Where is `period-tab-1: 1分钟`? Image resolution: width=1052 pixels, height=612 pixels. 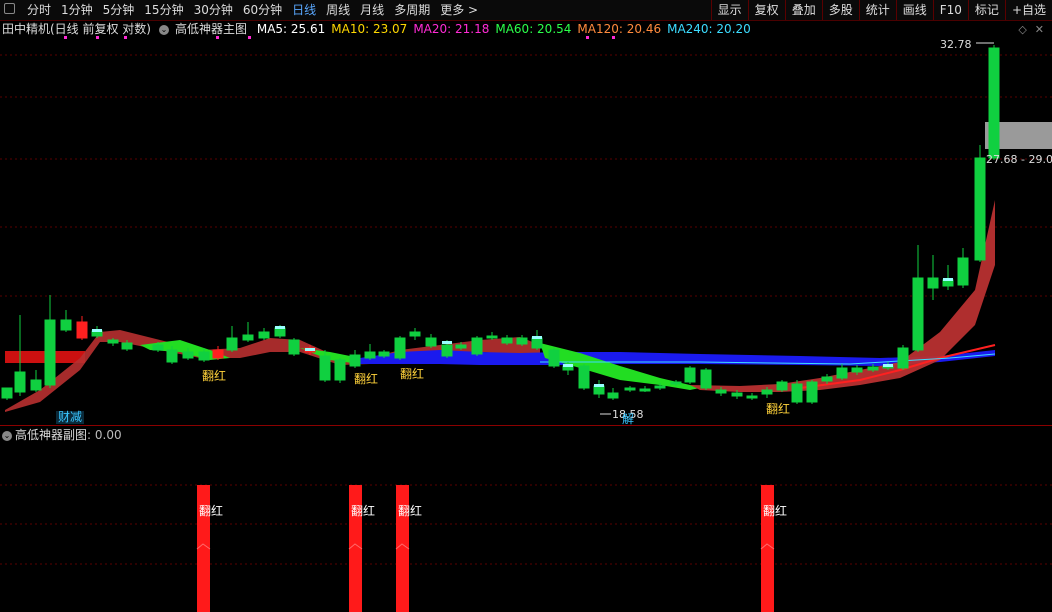
period-tab-1: 1分钟 is located at coordinates (77, 10).